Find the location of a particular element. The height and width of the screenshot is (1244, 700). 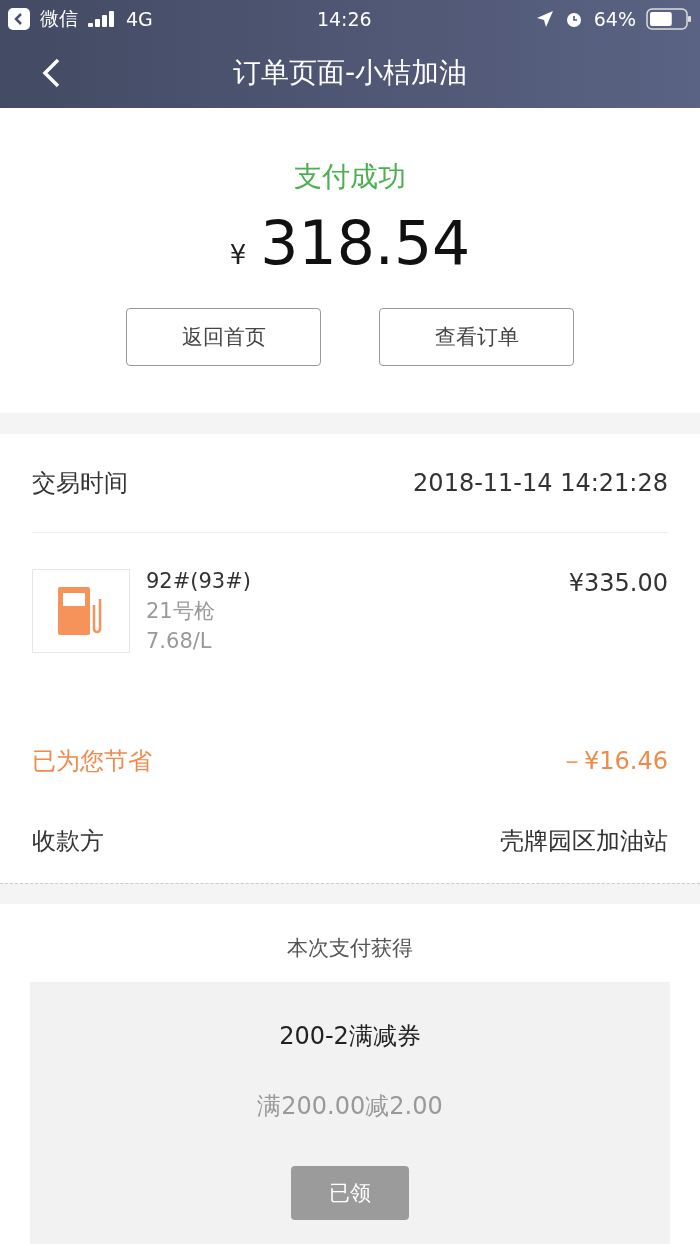

back-app-icon is located at coordinates (19, 19).